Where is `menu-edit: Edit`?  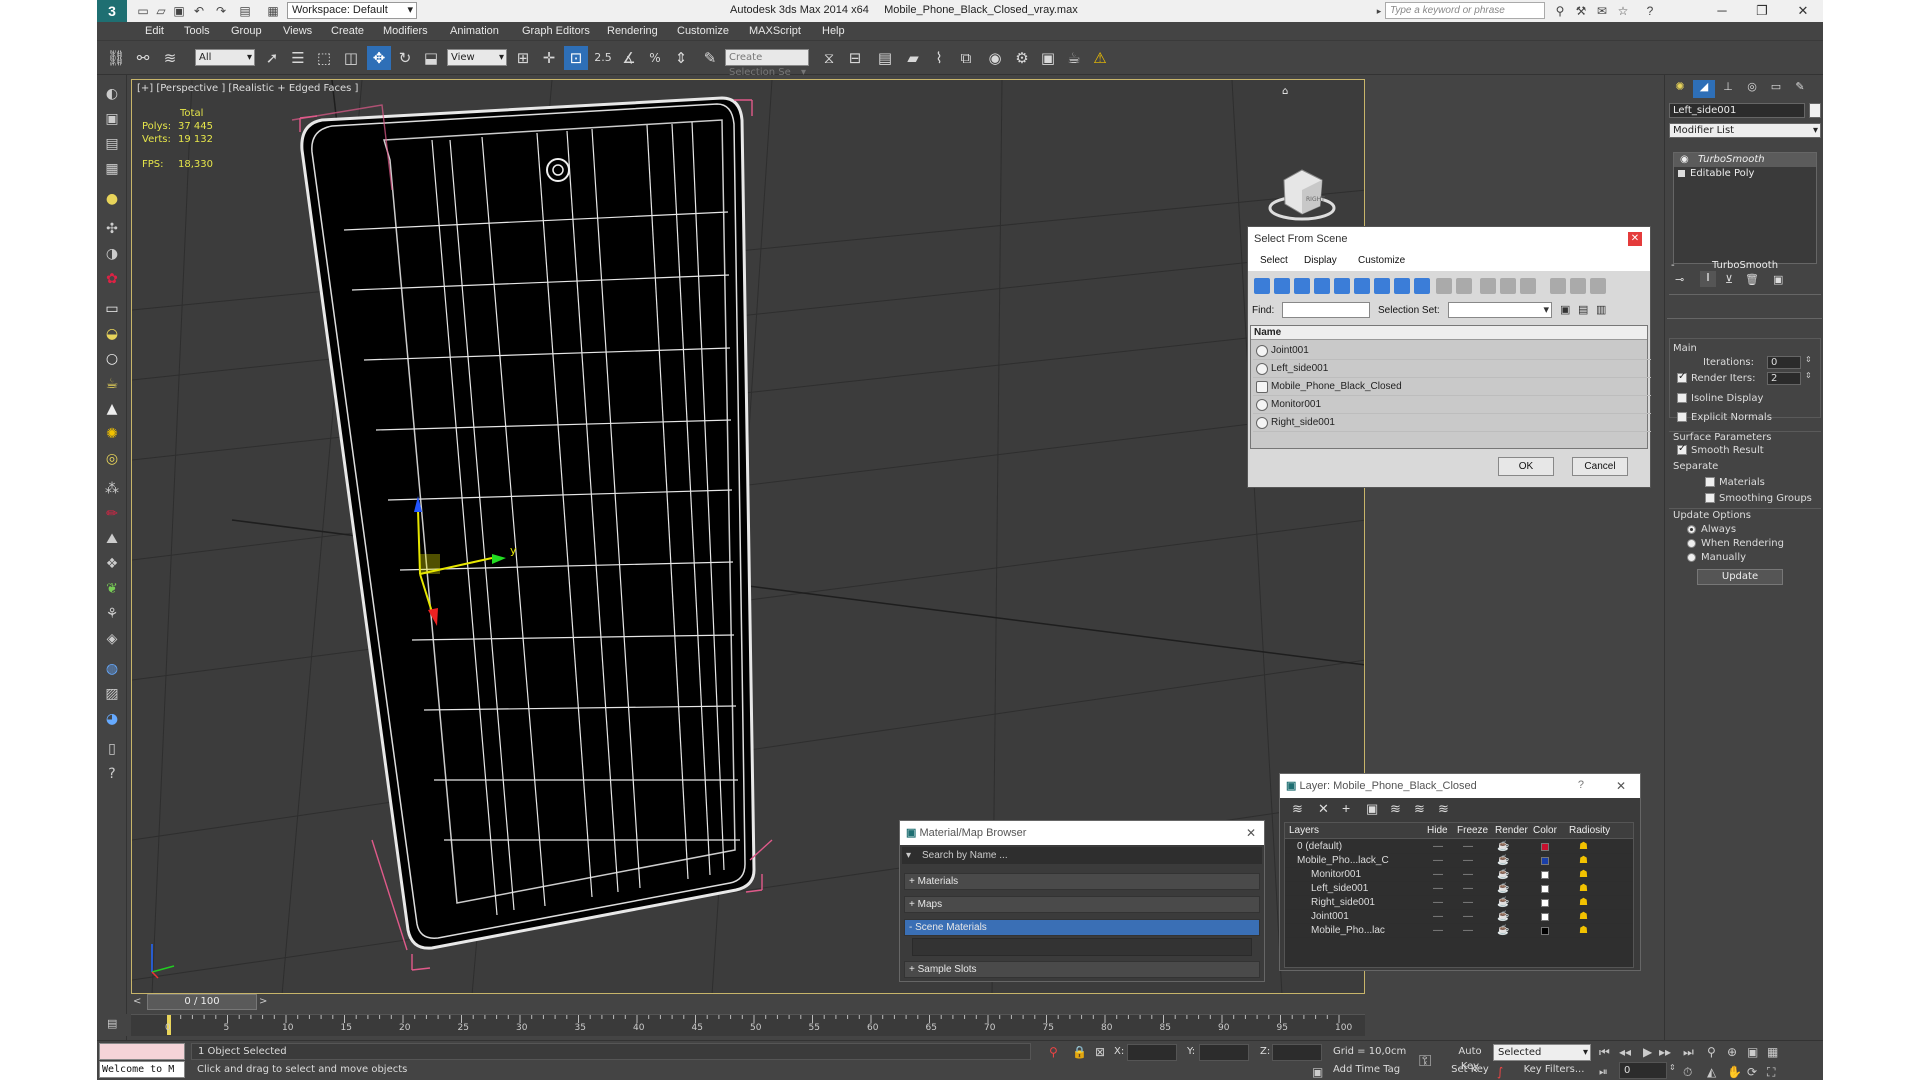 menu-edit: Edit is located at coordinates (154, 31).